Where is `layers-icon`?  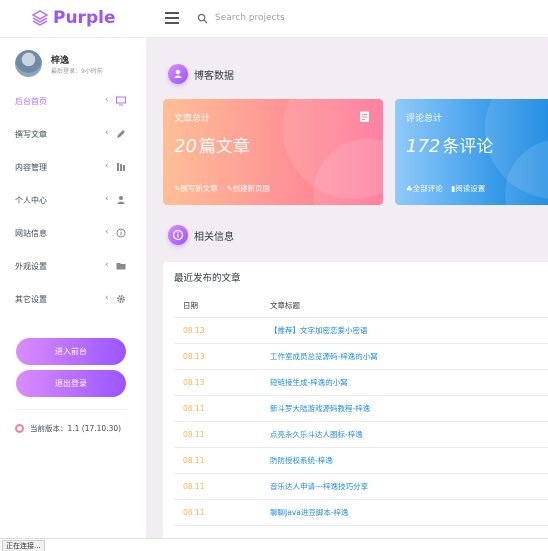 layers-icon is located at coordinates (40, 18).